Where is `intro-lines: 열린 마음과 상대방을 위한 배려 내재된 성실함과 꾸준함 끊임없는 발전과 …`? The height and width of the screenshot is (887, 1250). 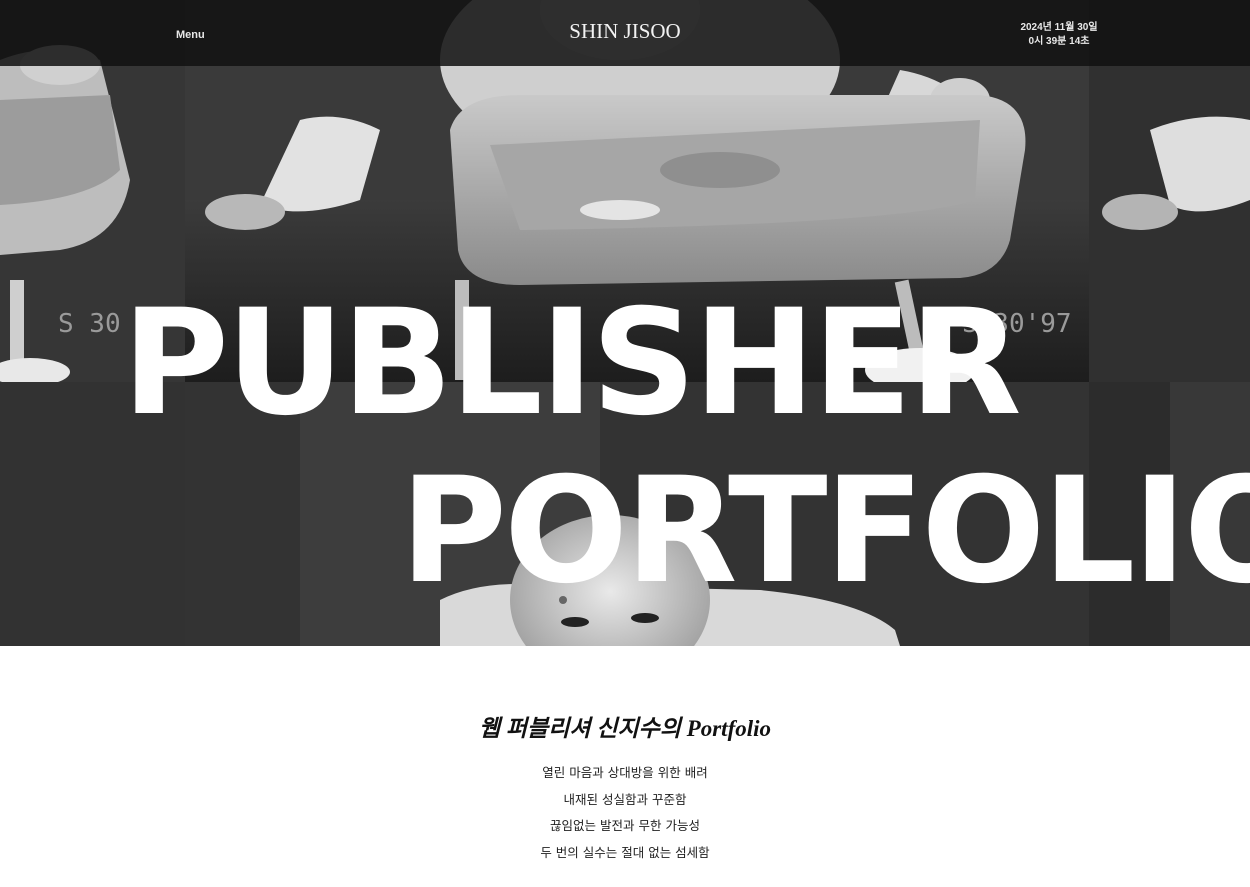 intro-lines: 열린 마음과 상대방을 위한 배려 내재된 성실함과 꾸준함 끊임없는 발전과 … is located at coordinates (625, 813).